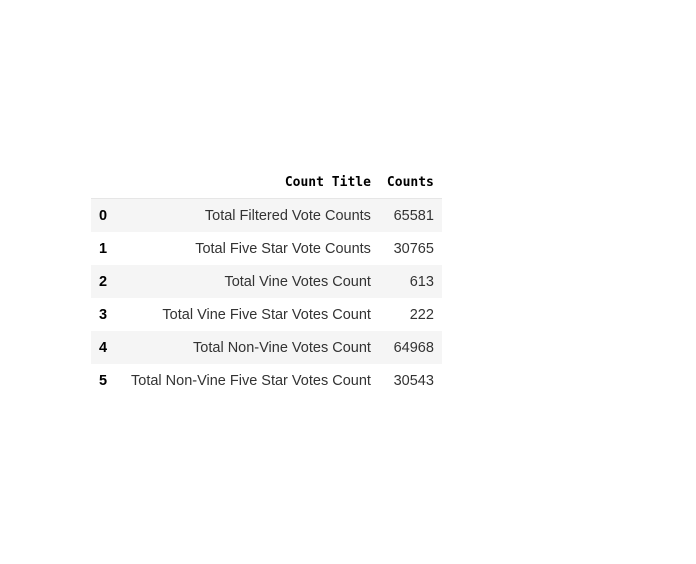 Image resolution: width=696 pixels, height=564 pixels. Describe the element at coordinates (103, 314) in the screenshot. I see `row-index: 3` at that location.